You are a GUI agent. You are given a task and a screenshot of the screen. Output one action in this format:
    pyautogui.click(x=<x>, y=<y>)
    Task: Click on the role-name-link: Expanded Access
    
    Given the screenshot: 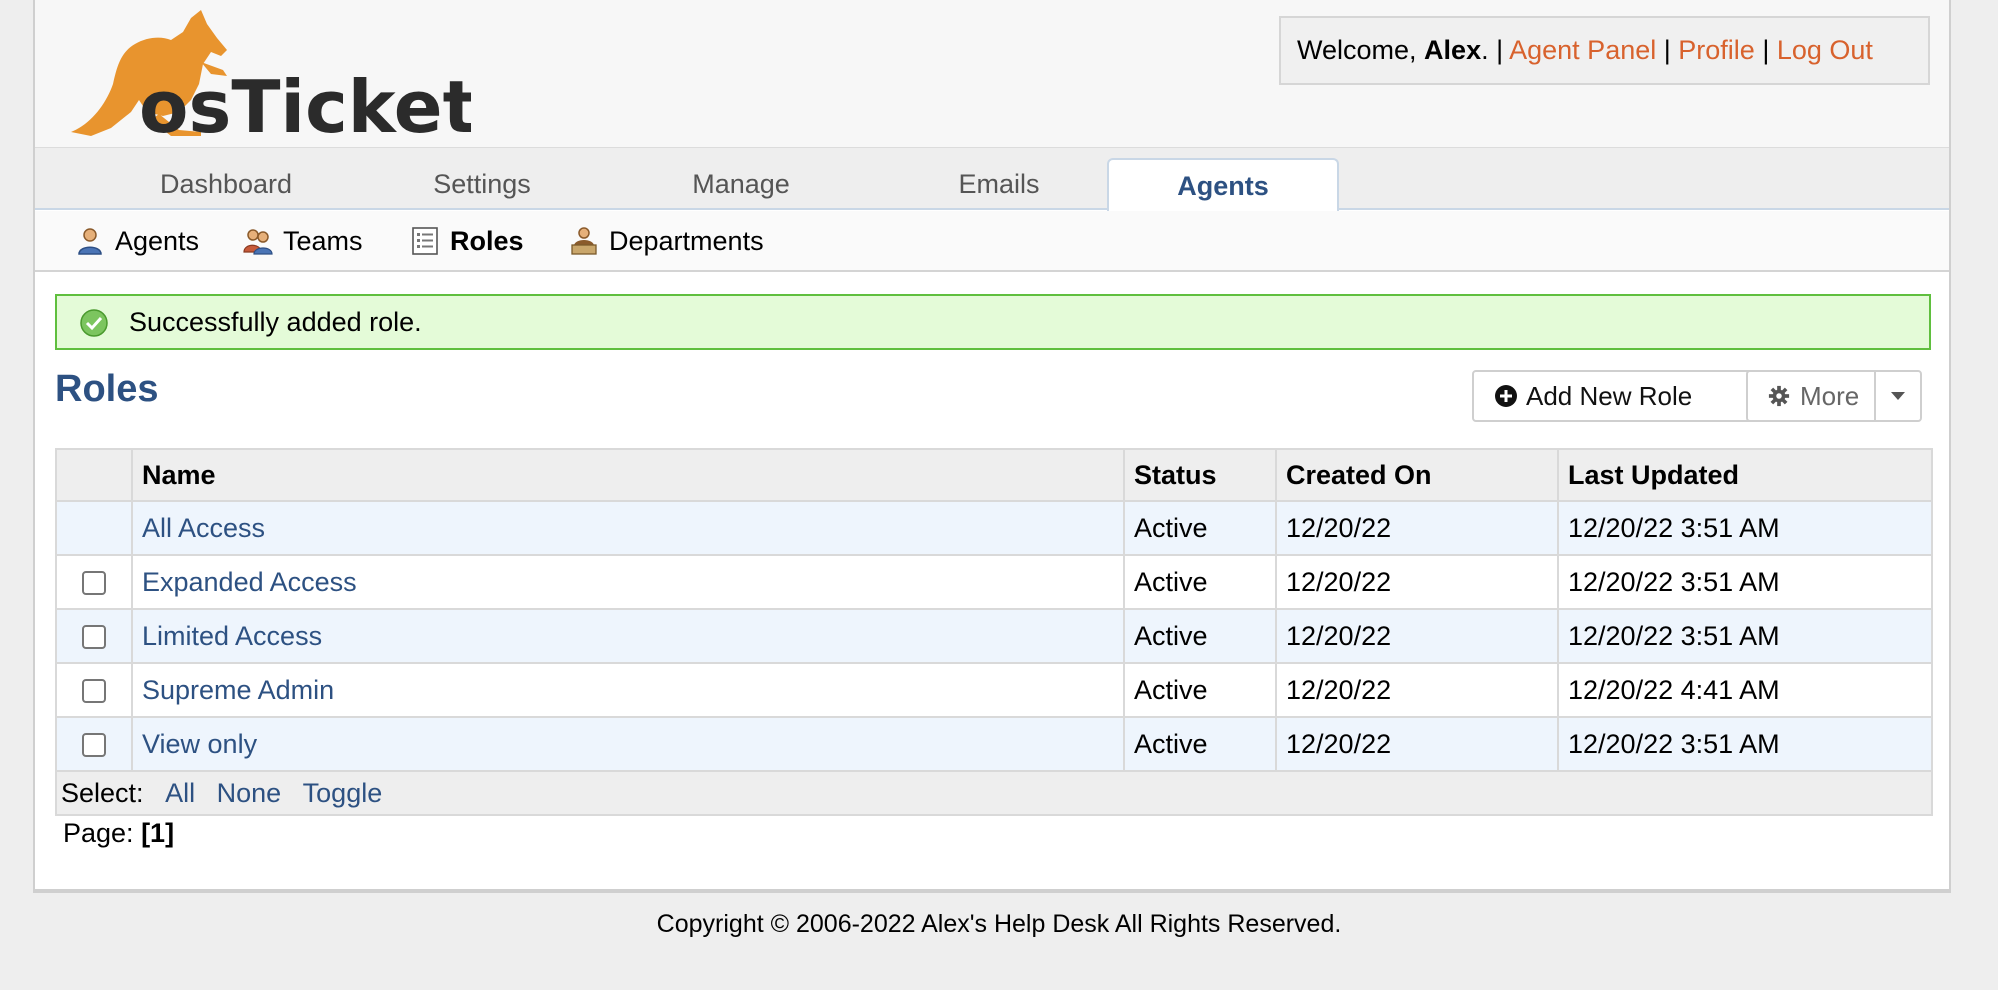 What is the action you would take?
    pyautogui.click(x=249, y=582)
    